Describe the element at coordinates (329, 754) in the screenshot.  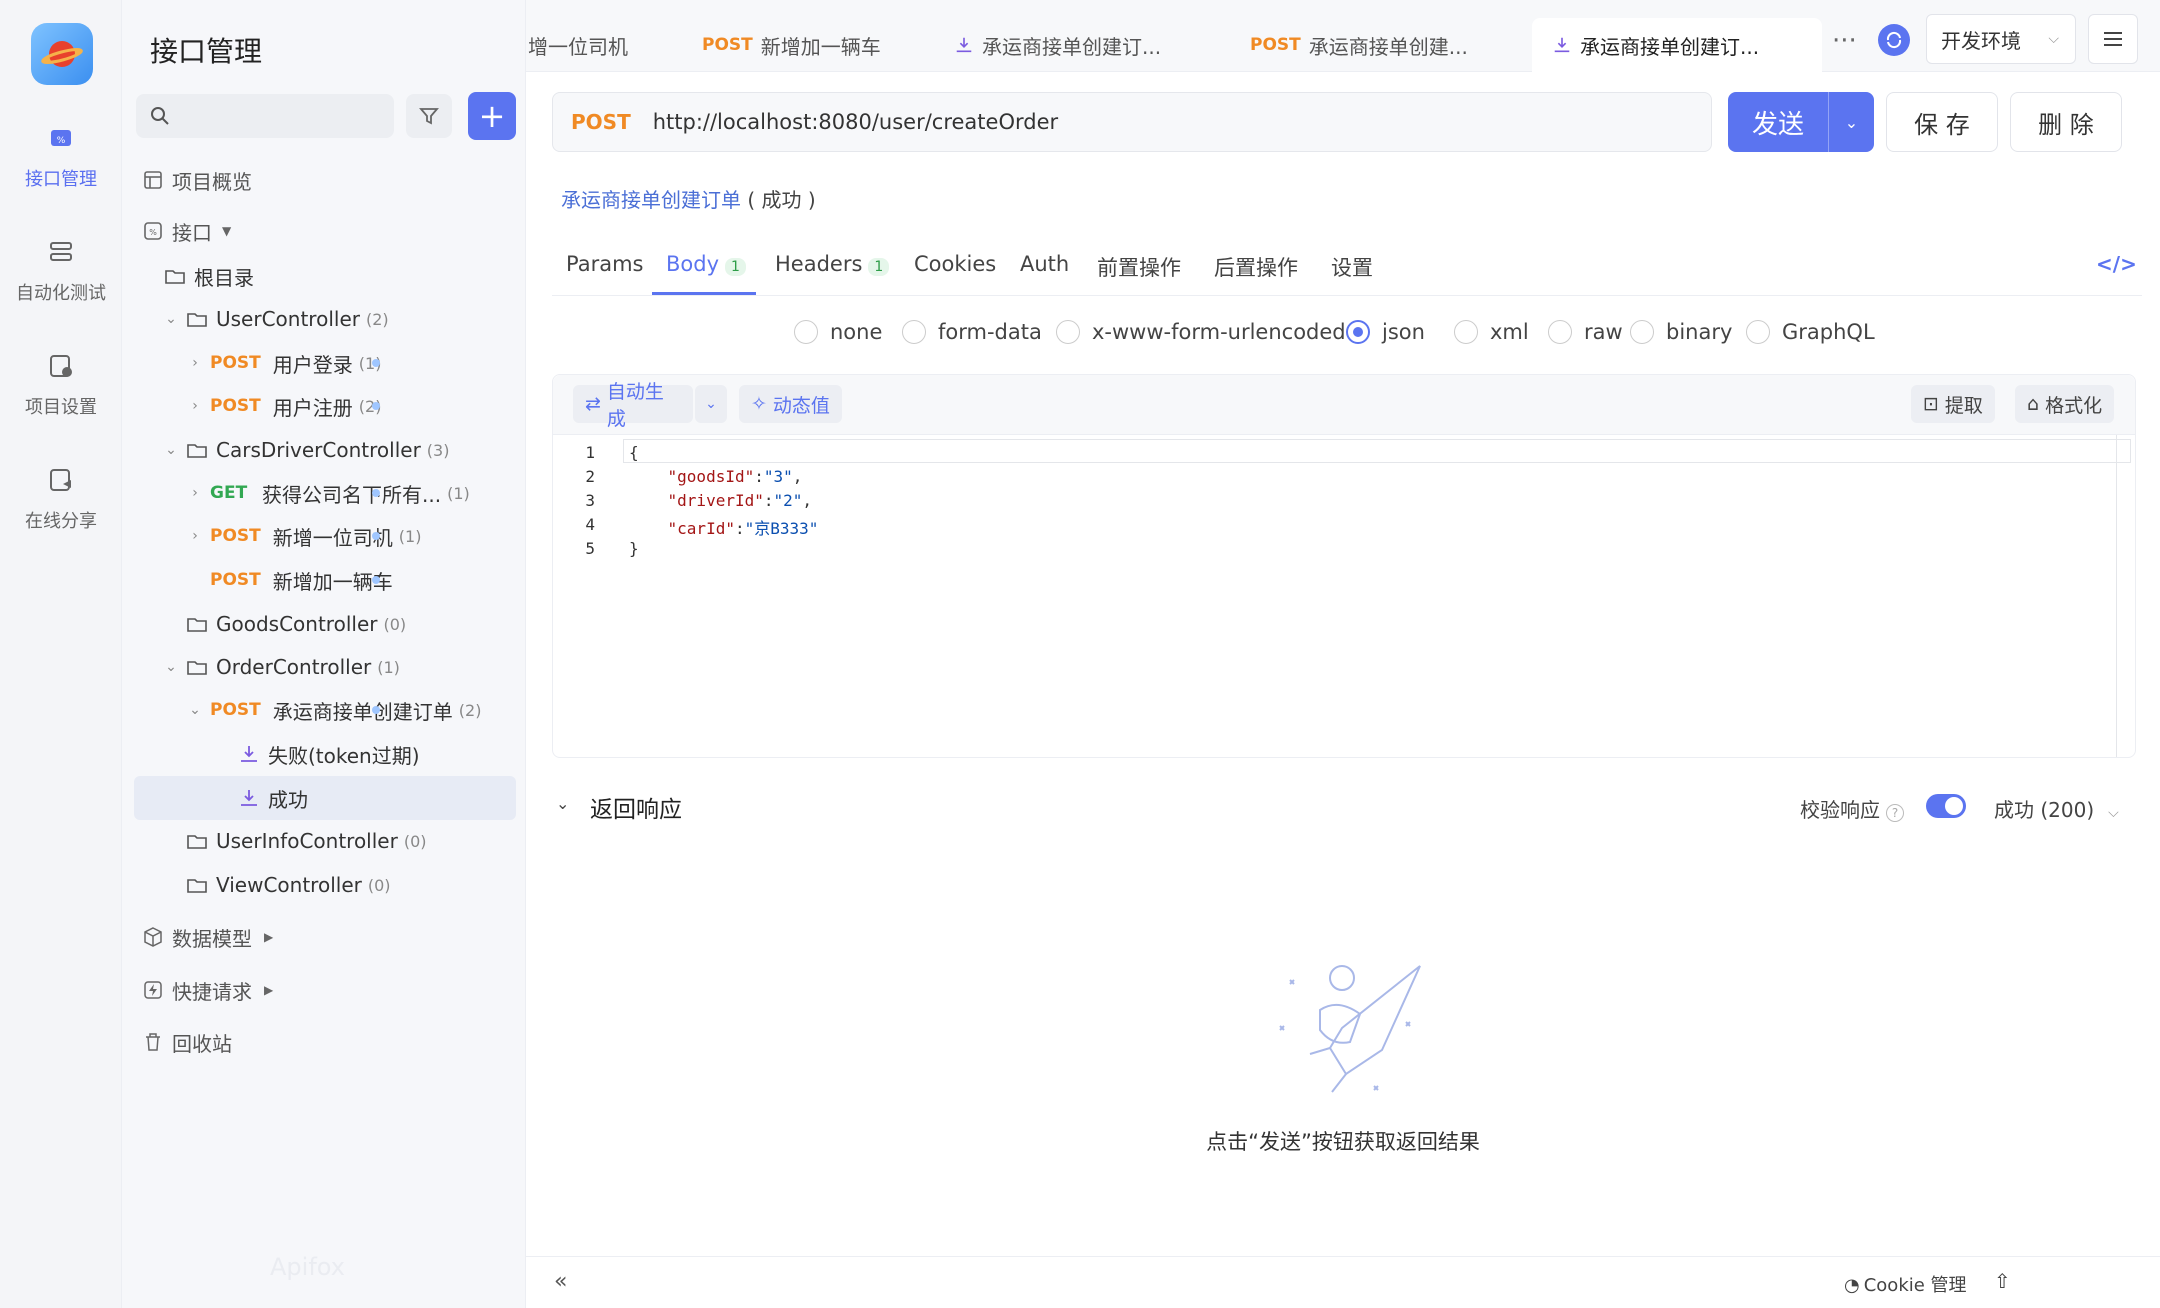
I see `tree-case: 失败(token过期)` at that location.